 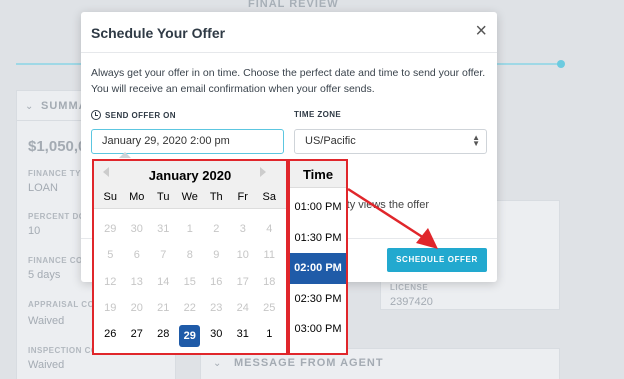 I want to click on field-label: FINANCE TYP, so click(x=57, y=173).